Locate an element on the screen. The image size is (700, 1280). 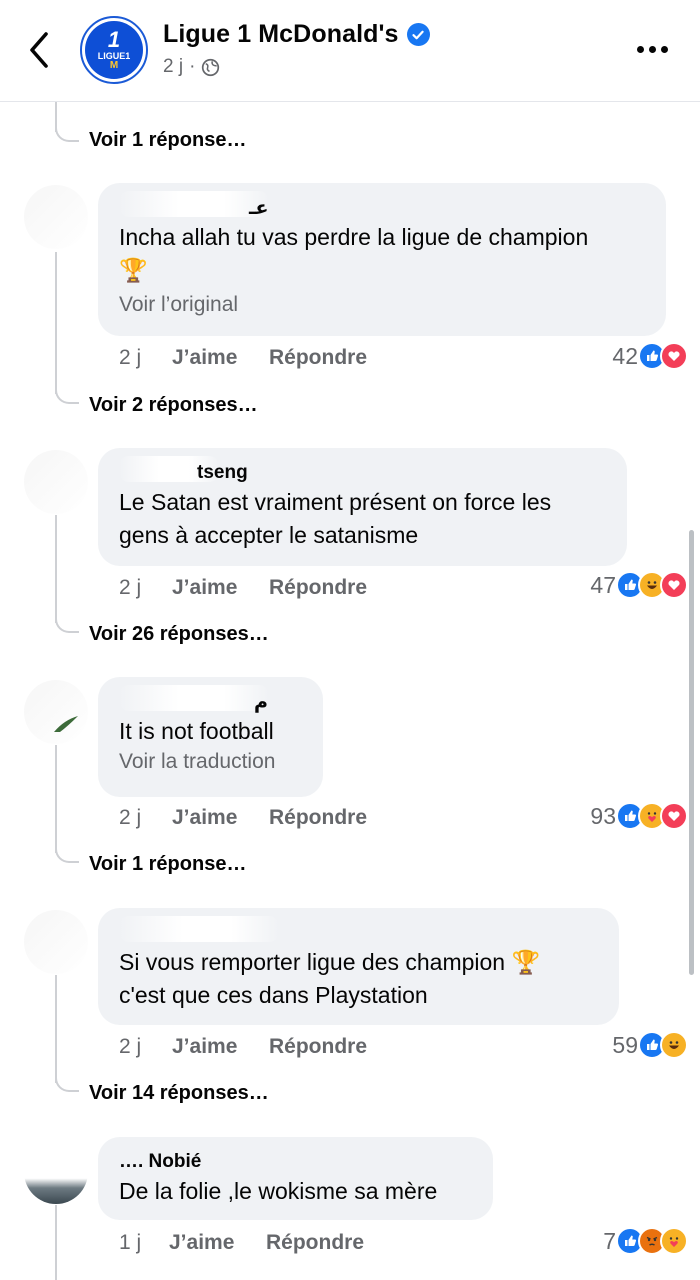
comment-text: De la folie ,le wokisme sa mère is located at coordinates (278, 1191).